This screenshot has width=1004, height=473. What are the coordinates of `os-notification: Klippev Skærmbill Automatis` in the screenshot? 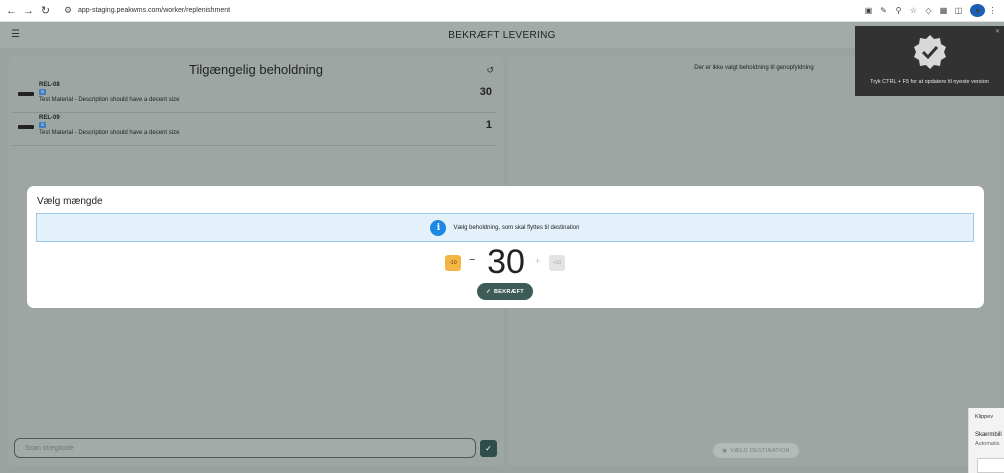 It's located at (986, 440).